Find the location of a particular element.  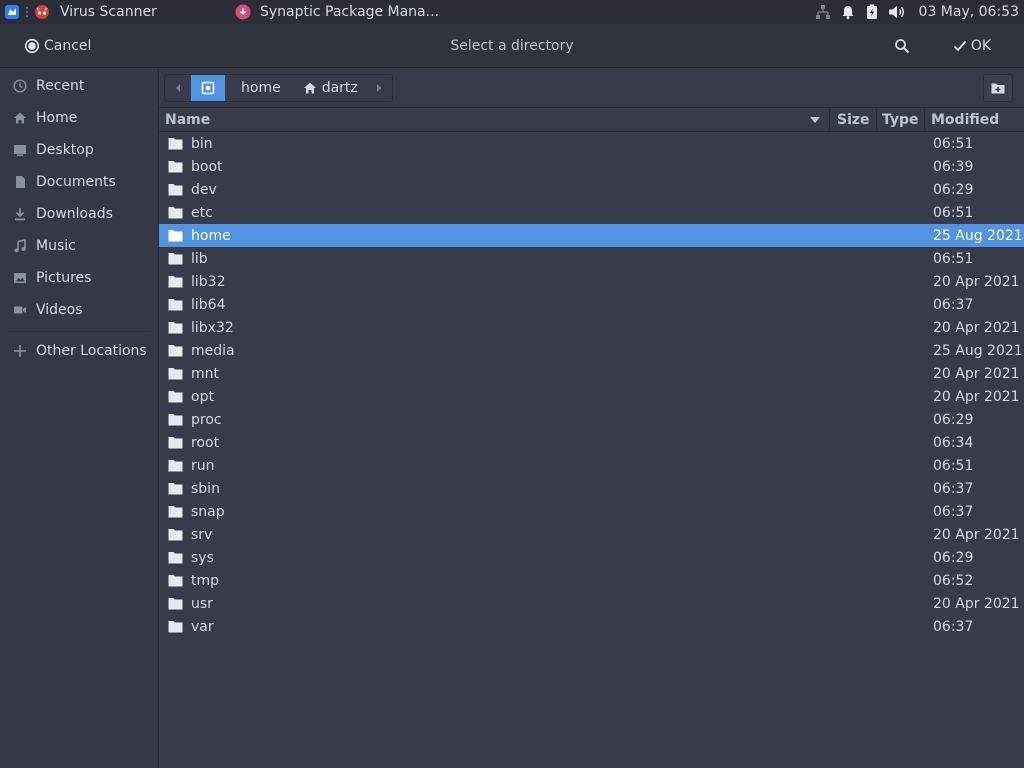

file-modified: 06:34 is located at coordinates (953, 442).